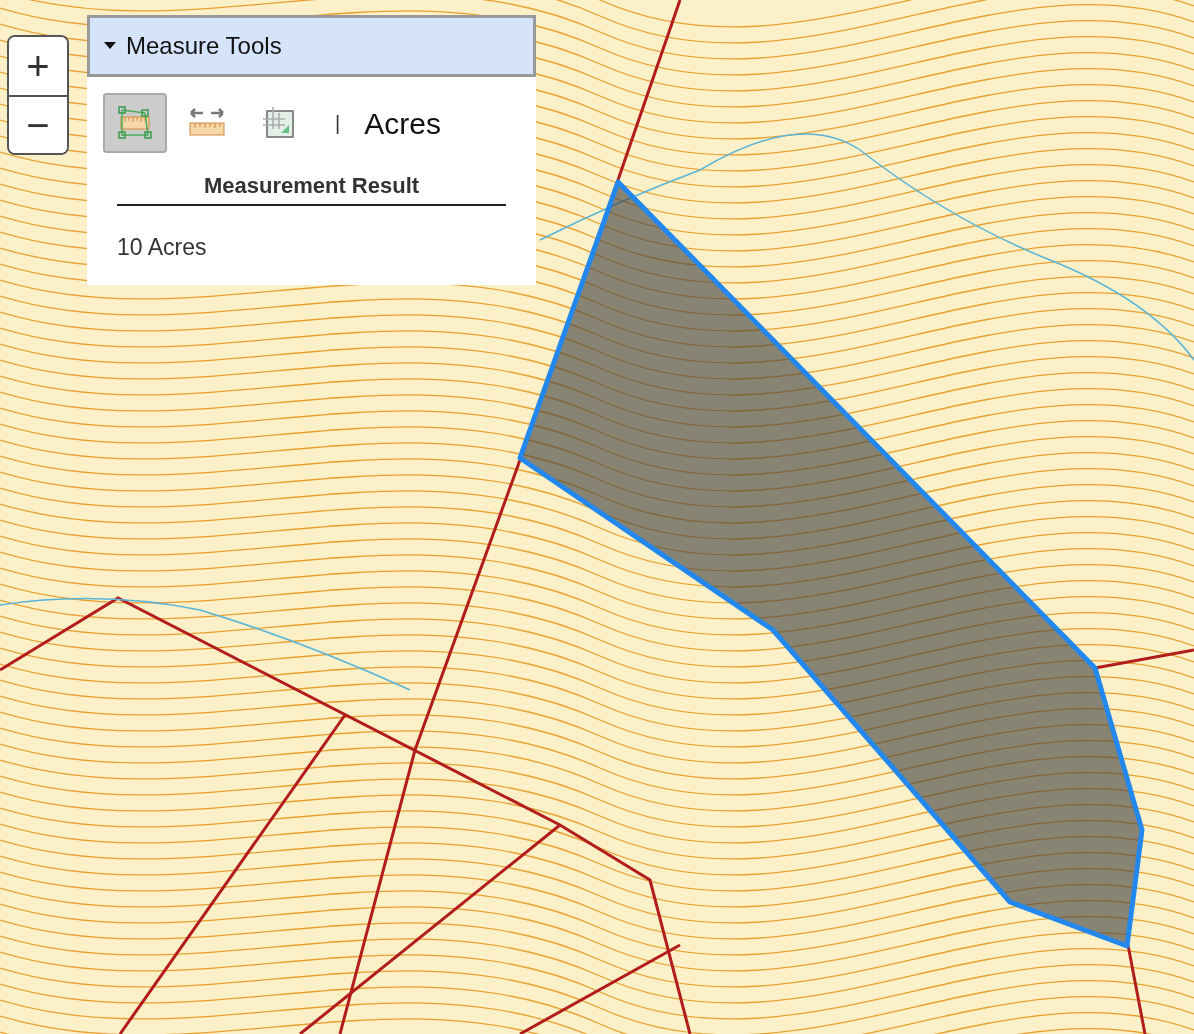  I want to click on unit-label: Acres, so click(402, 123).